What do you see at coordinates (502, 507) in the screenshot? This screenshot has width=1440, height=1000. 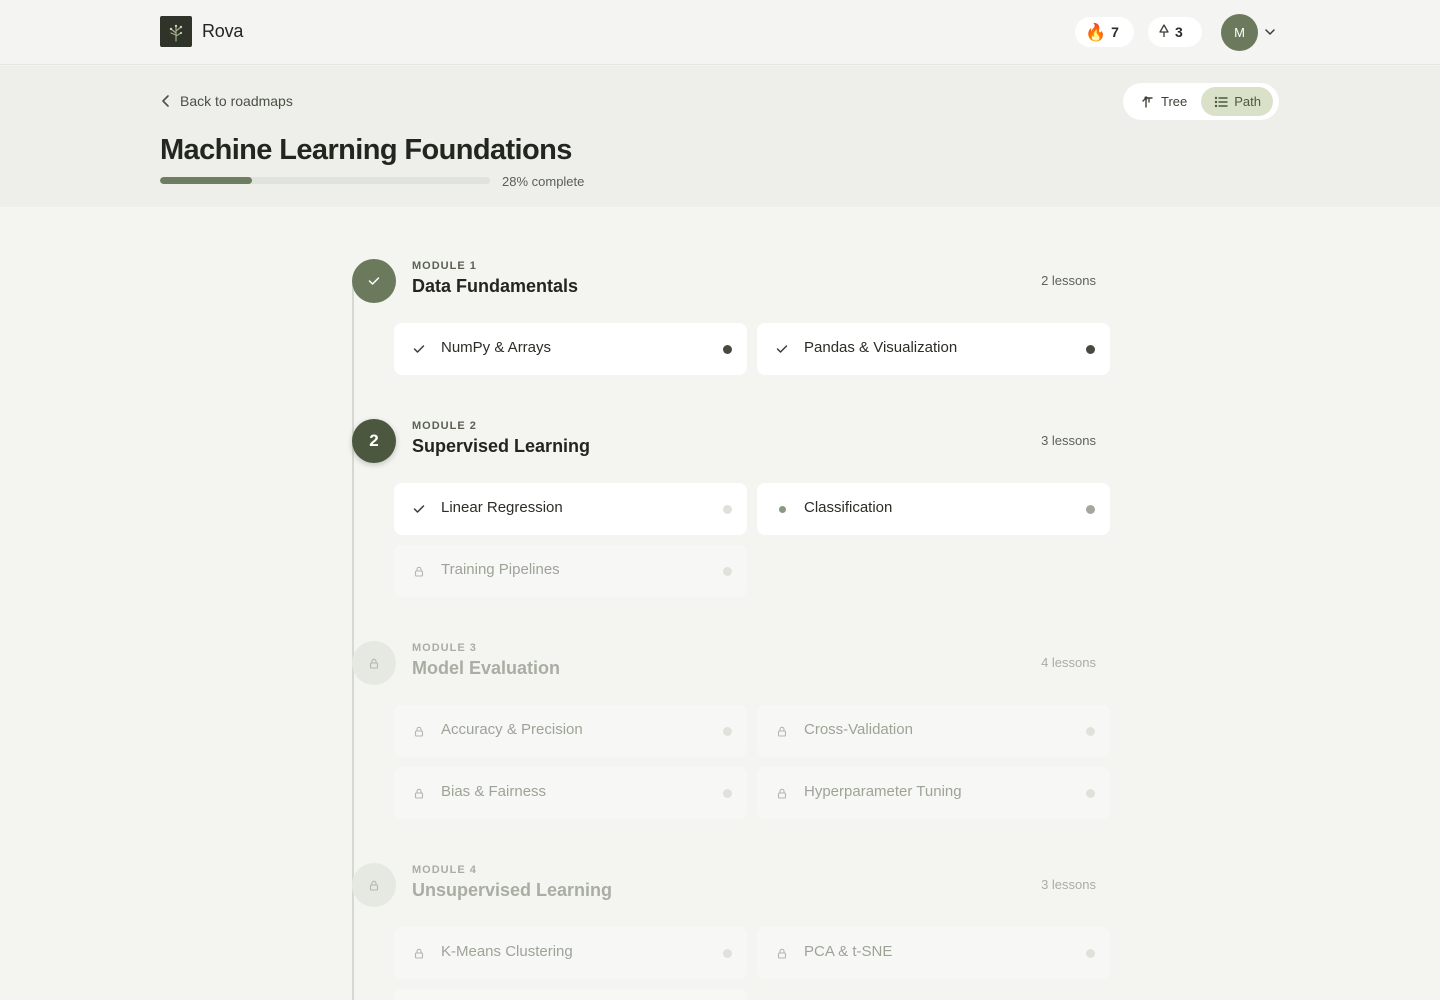 I see `lesson-title: Linear Regression` at bounding box center [502, 507].